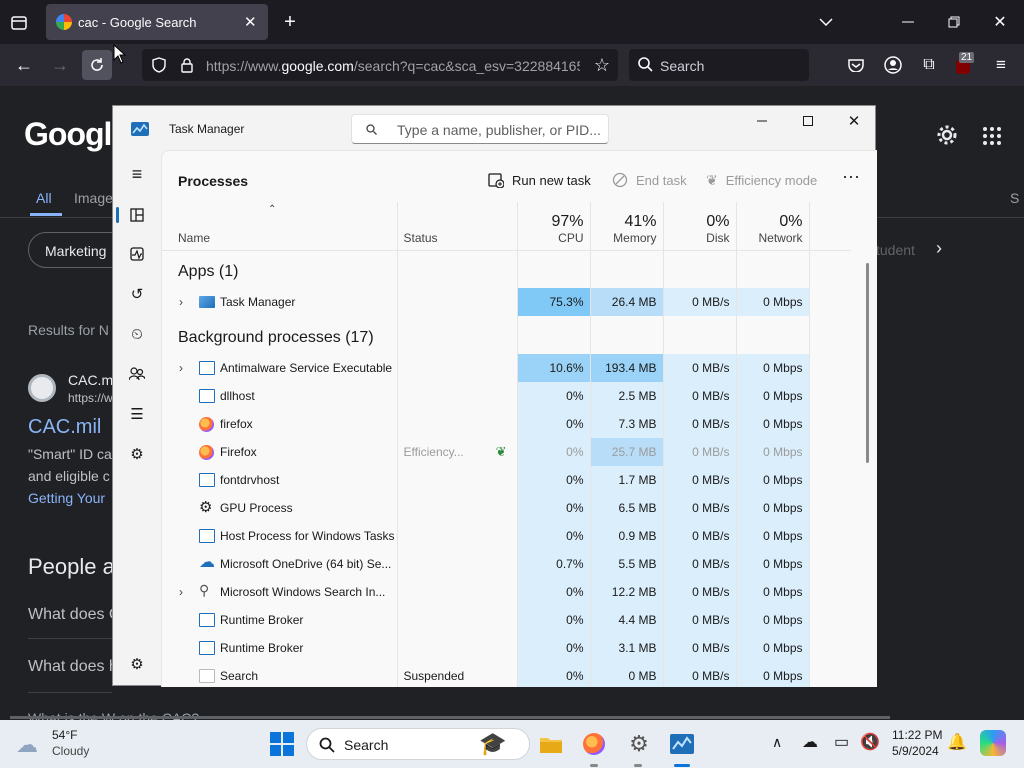 This screenshot has width=1024, height=768. What do you see at coordinates (841, 742) in the screenshot?
I see `display-icon: ▭` at bounding box center [841, 742].